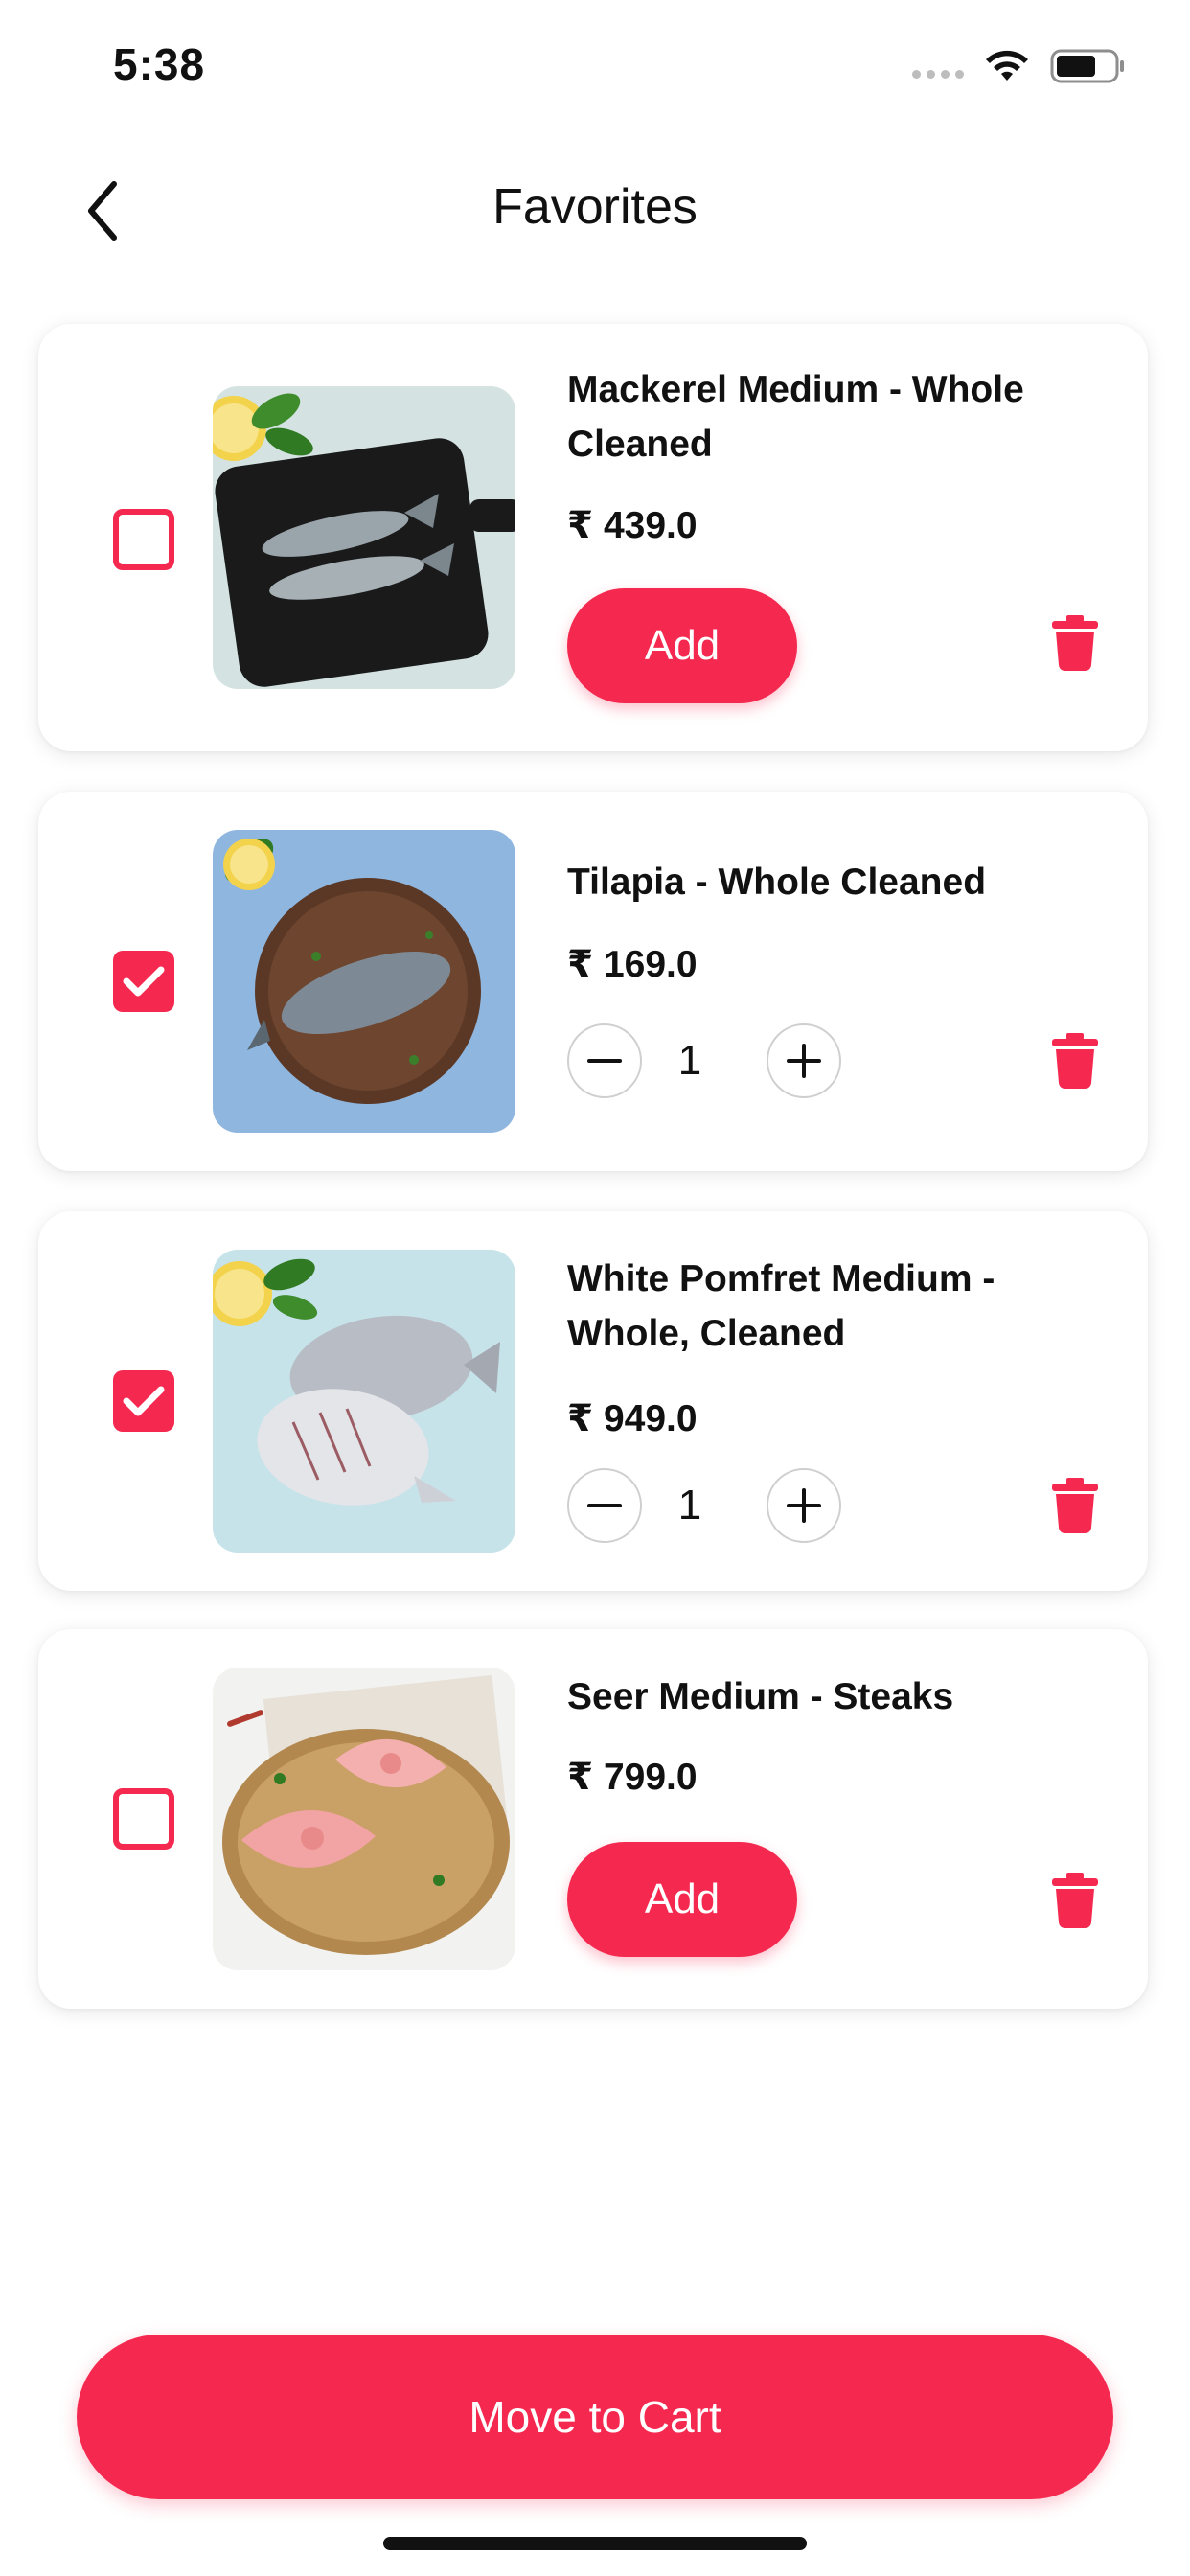 The width and height of the screenshot is (1190, 2576). Describe the element at coordinates (595, 207) in the screenshot. I see `page-title: Favorites` at that location.